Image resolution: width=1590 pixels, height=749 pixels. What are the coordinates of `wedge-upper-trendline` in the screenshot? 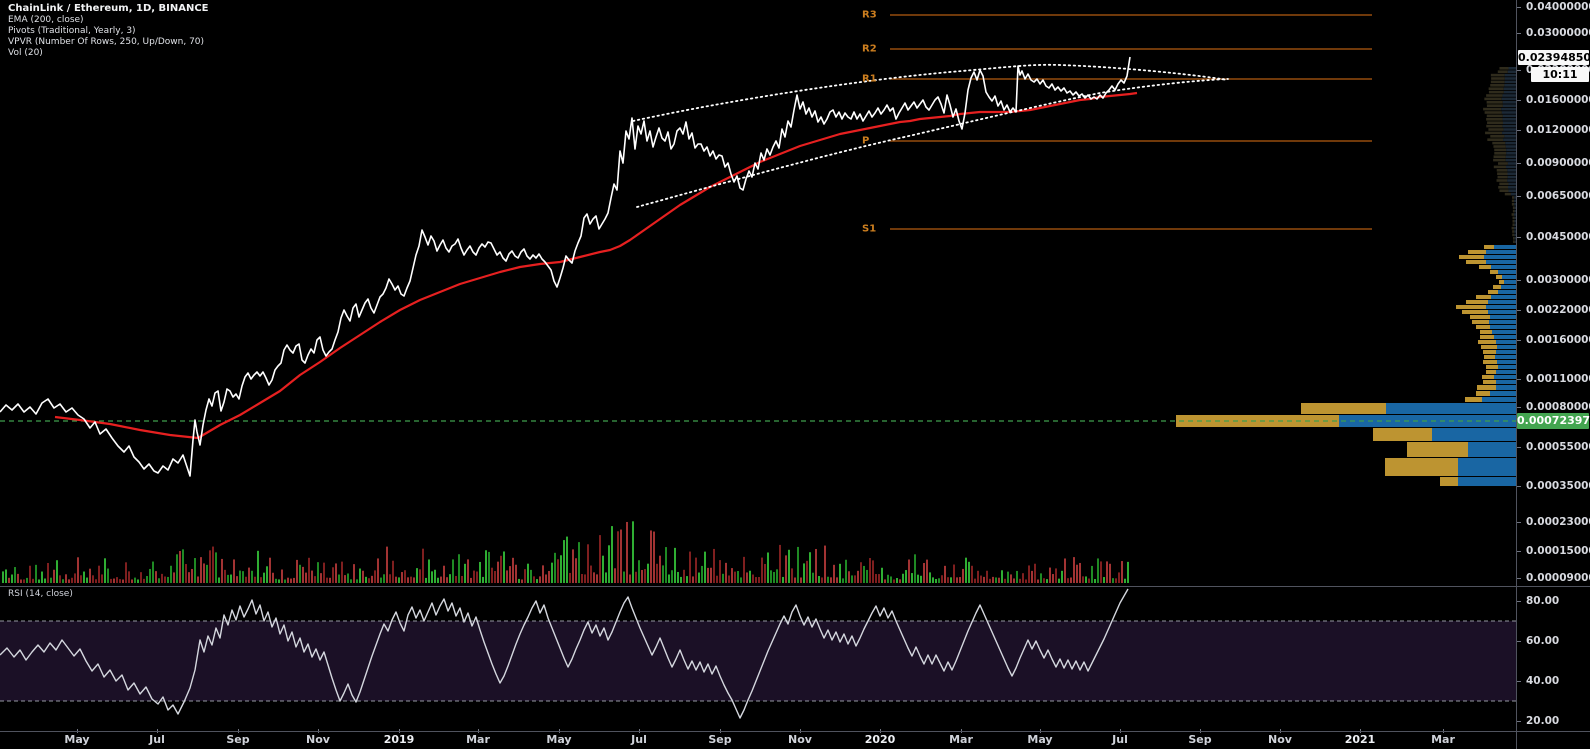 It's located at (930, 92).